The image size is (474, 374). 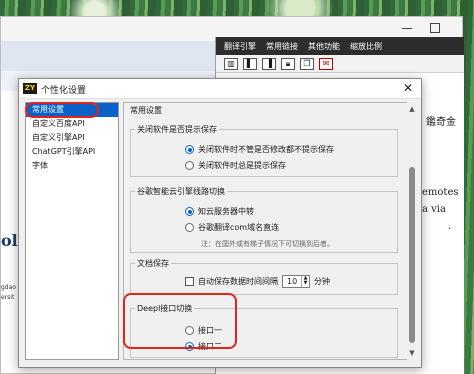 I want to click on lock-icon: 🔒︎, so click(x=288, y=63).